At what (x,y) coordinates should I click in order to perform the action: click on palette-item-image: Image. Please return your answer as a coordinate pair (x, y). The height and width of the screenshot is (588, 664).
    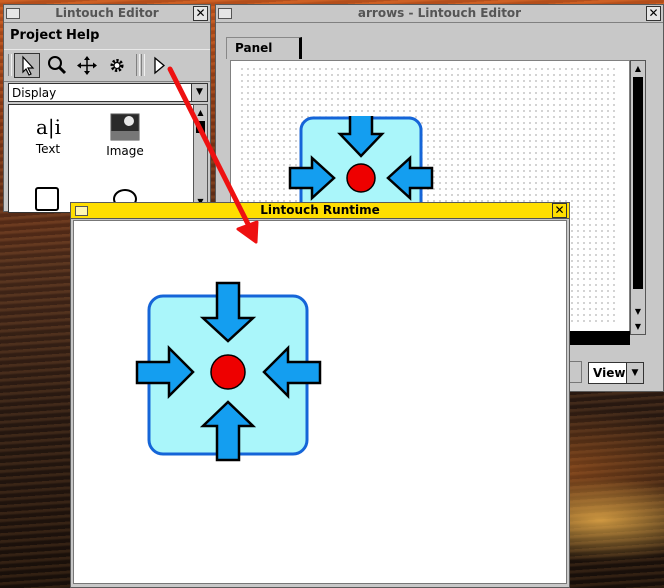
    Looking at the image, I should click on (125, 135).